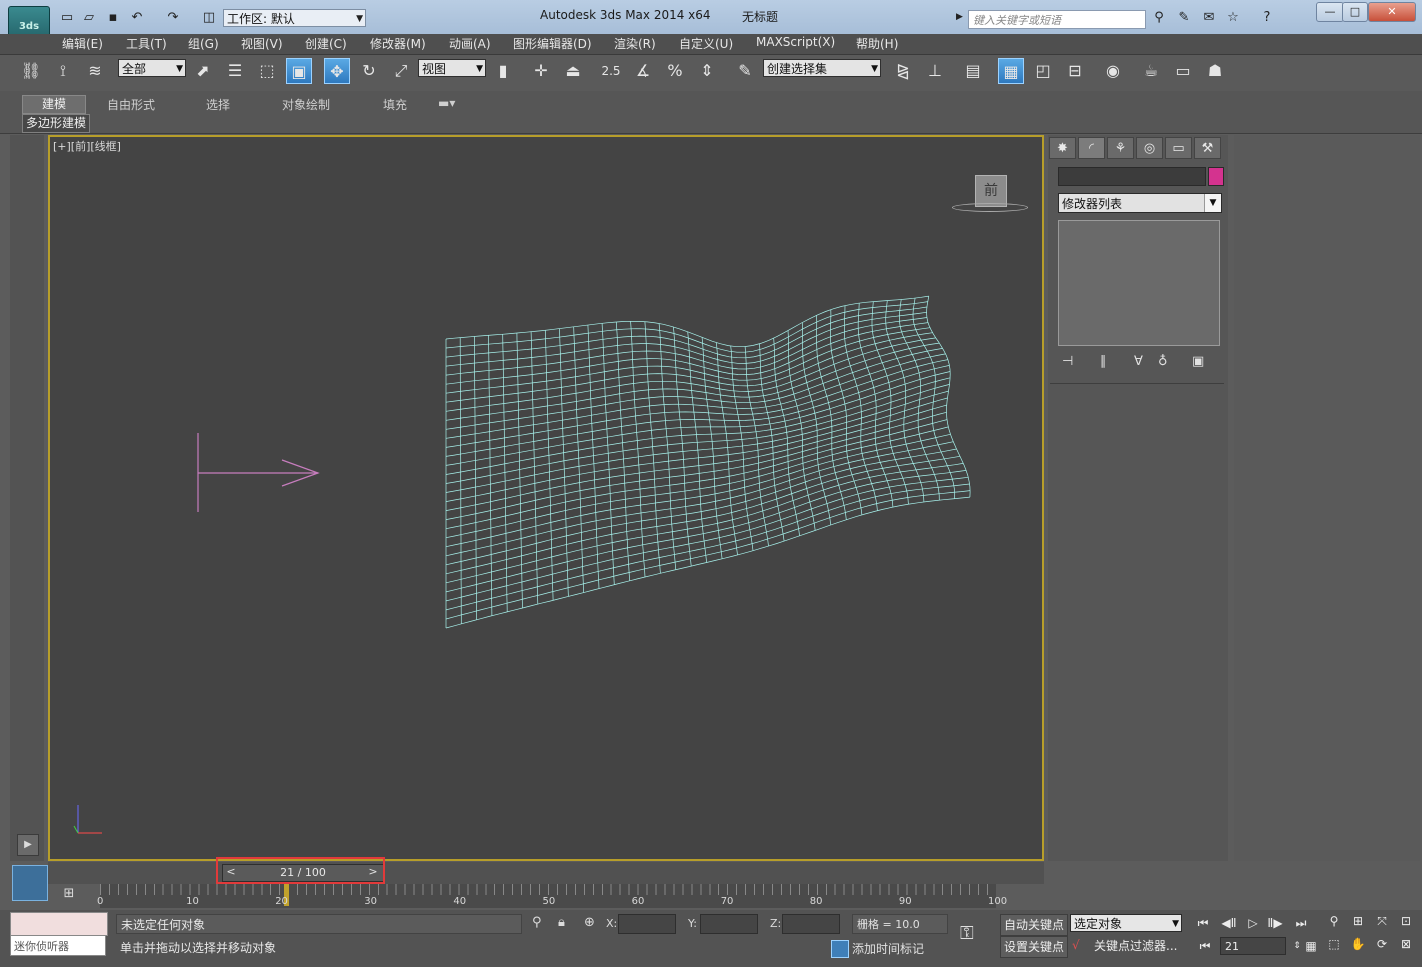 The height and width of the screenshot is (967, 1422). Describe the element at coordinates (1034, 925) in the screenshot. I see `auto-key-button: 自动关键点` at that location.